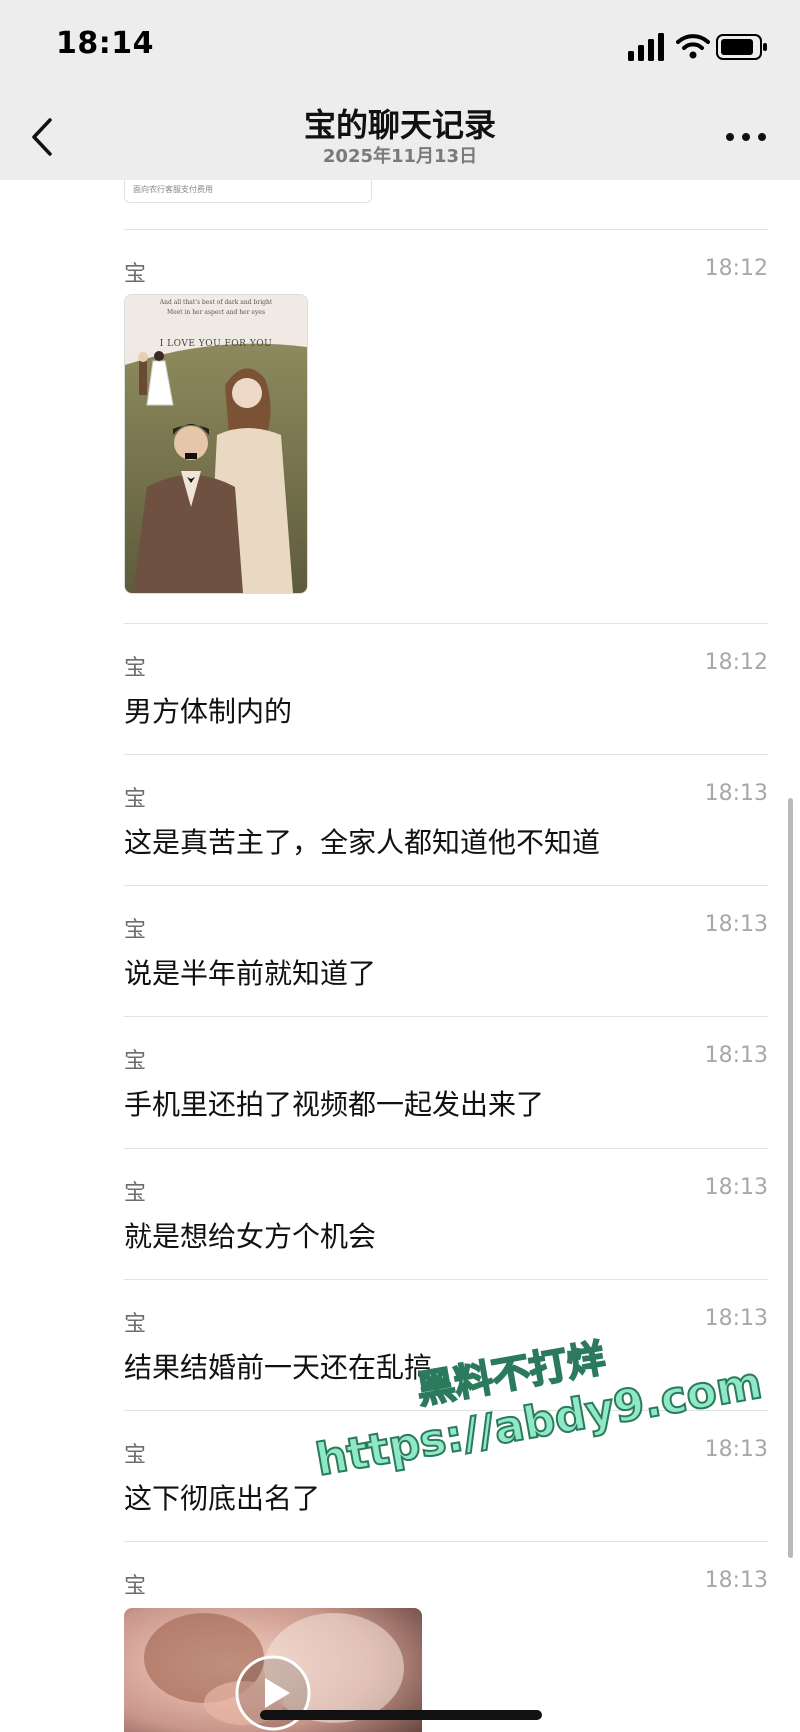 The width and height of the screenshot is (800, 1732). What do you see at coordinates (446, 1214) in the screenshot?
I see `chat-message: 宝 18:13 就是想给女方个机会` at bounding box center [446, 1214].